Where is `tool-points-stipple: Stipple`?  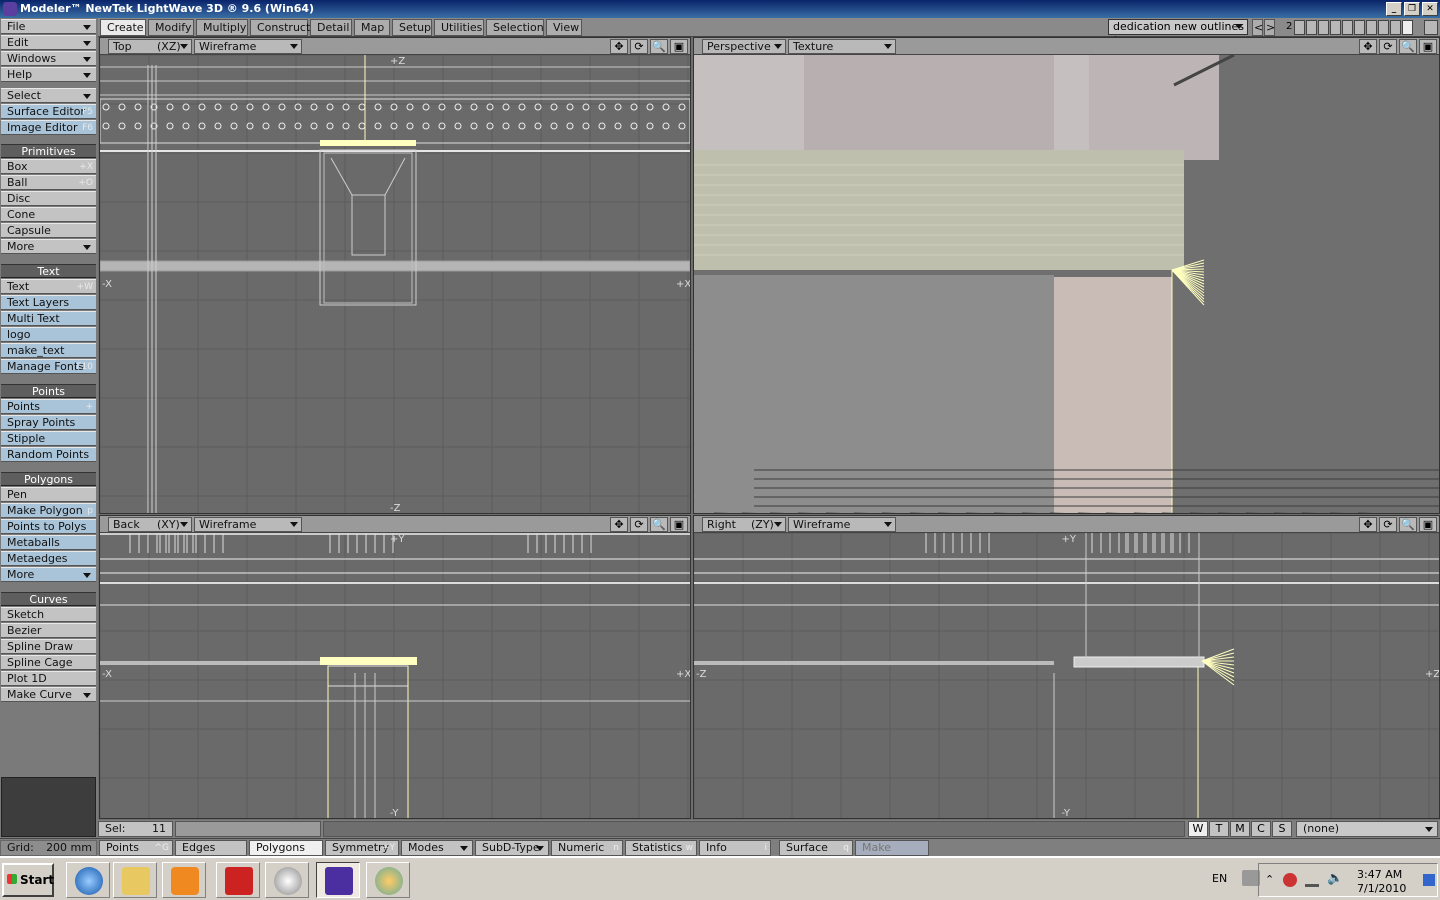
tool-points-stipple: Stipple is located at coordinates (48, 438).